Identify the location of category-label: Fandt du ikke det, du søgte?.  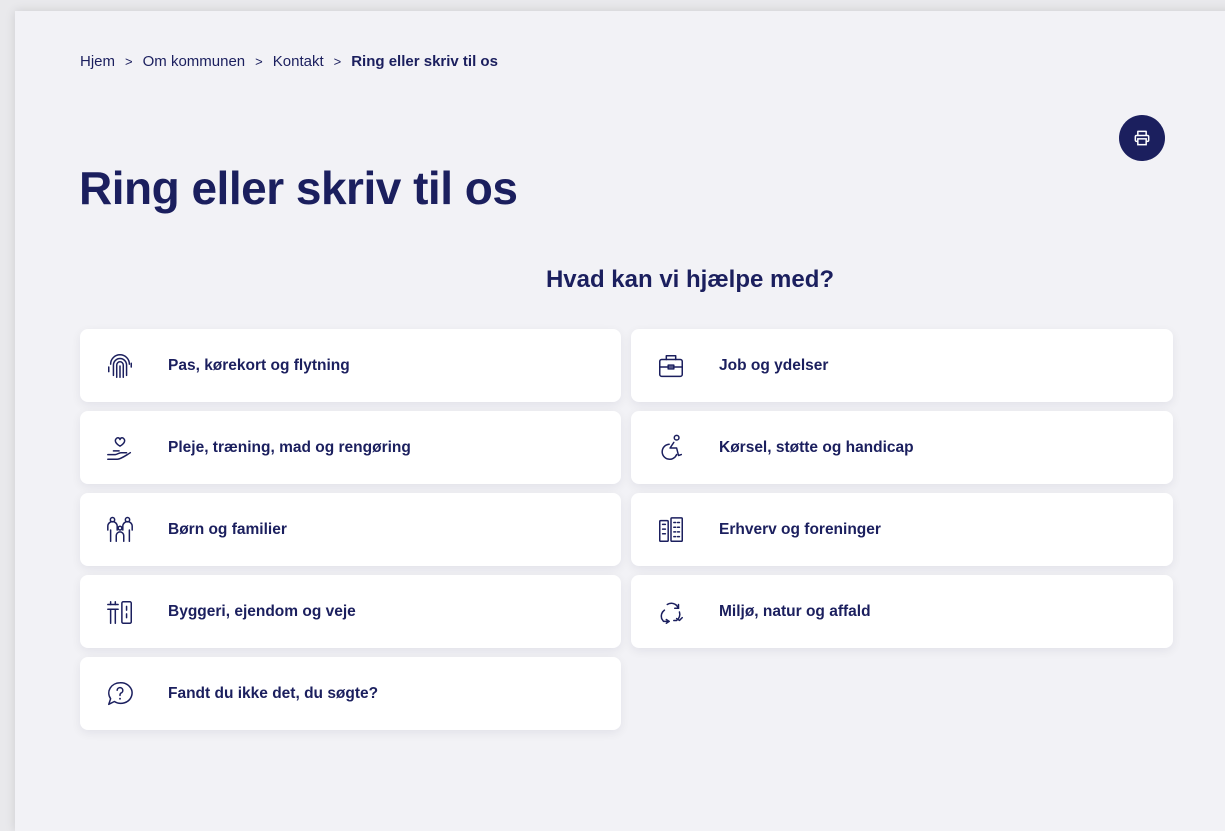
(273, 693).